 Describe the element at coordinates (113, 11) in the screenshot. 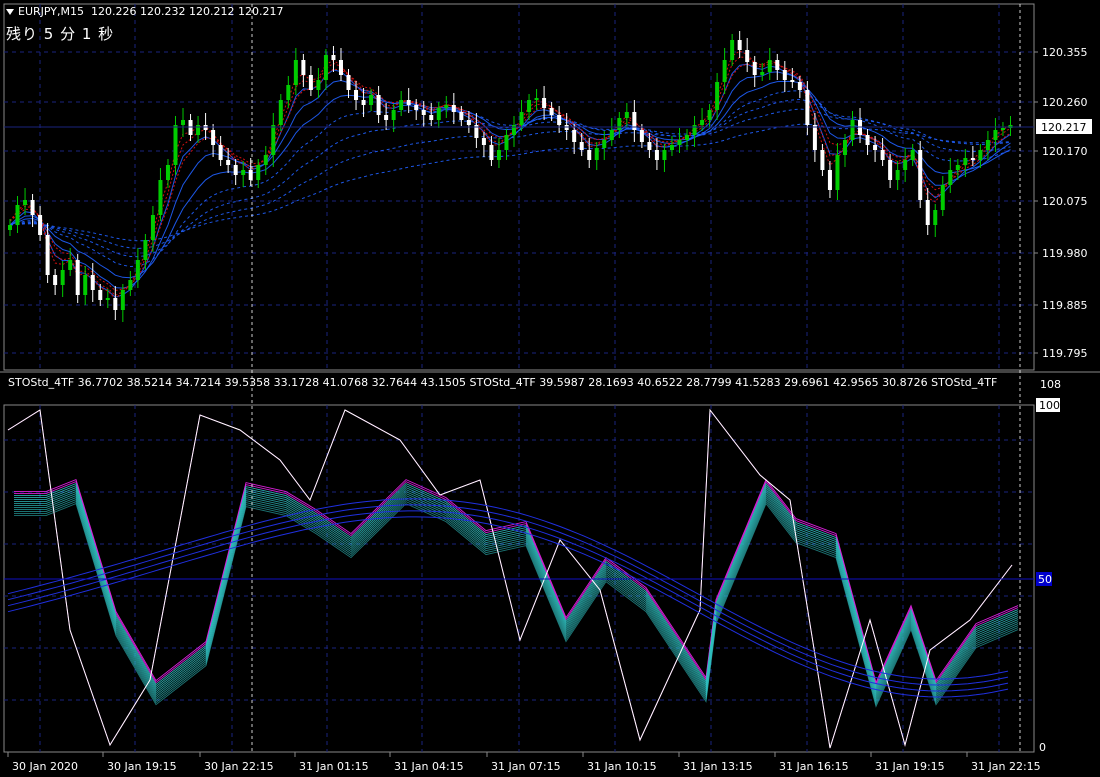

I see `open-value: 120.226` at that location.